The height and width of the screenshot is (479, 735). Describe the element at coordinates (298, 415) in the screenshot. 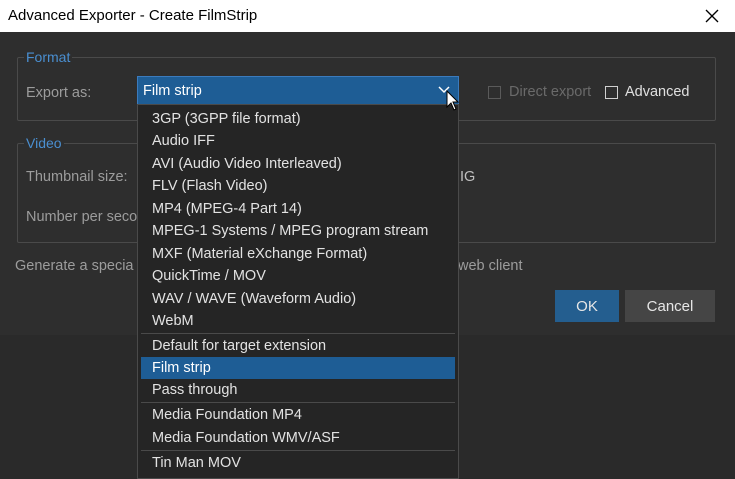

I see `dropdown-item-mf-mp4: Media Foundation MP4` at that location.